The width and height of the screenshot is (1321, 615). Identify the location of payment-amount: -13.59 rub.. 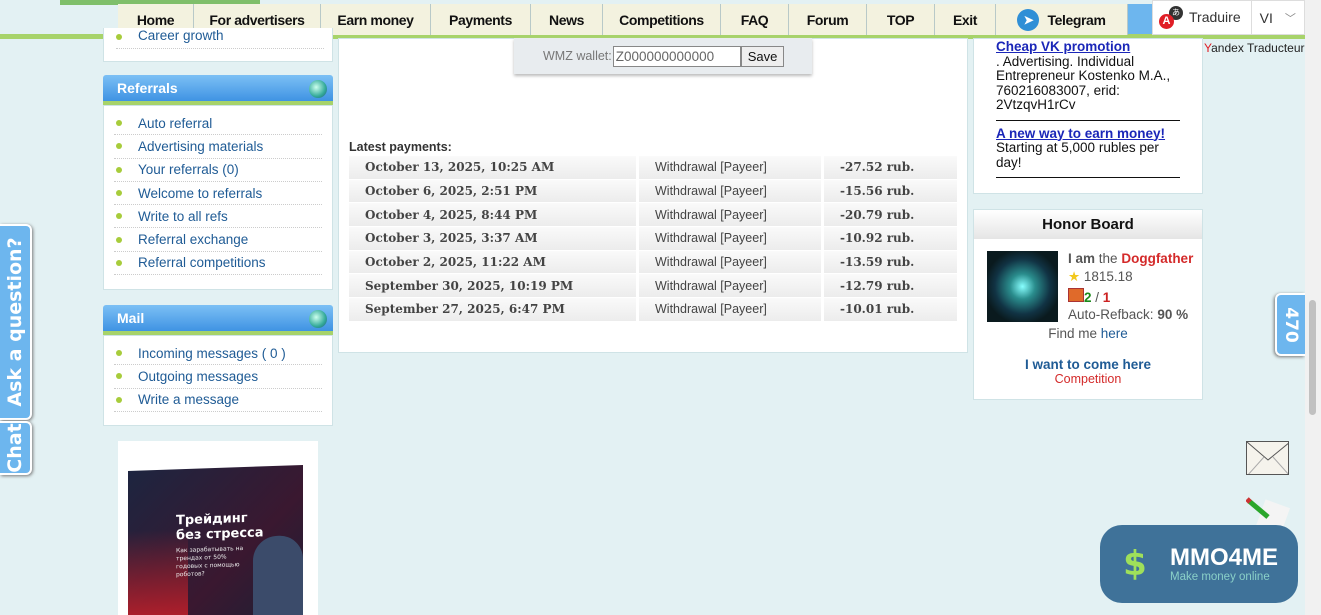
(890, 262).